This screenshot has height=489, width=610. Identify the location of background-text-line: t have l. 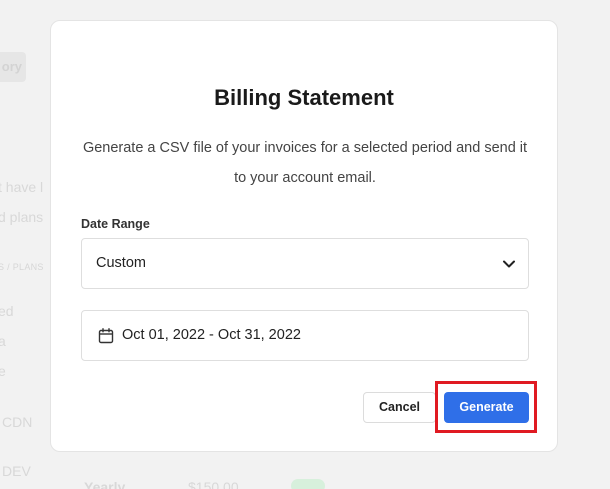
(22, 187).